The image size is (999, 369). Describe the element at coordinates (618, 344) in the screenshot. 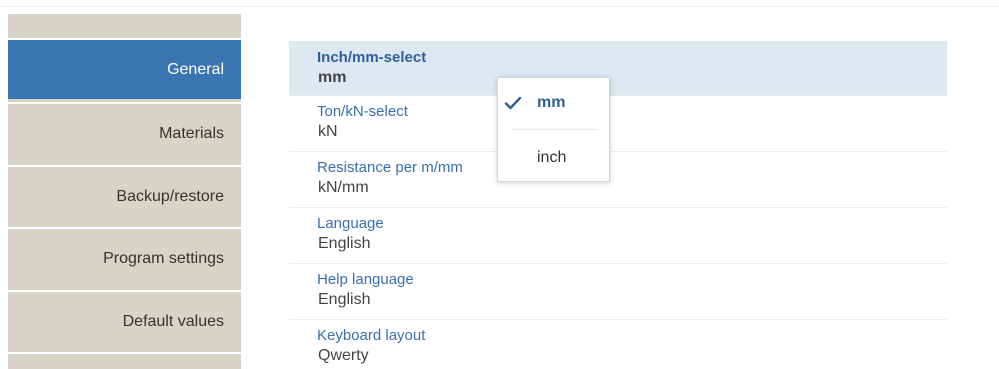

I see `setting-row-keyboard-layout: Keyboard layout Qwerty` at that location.